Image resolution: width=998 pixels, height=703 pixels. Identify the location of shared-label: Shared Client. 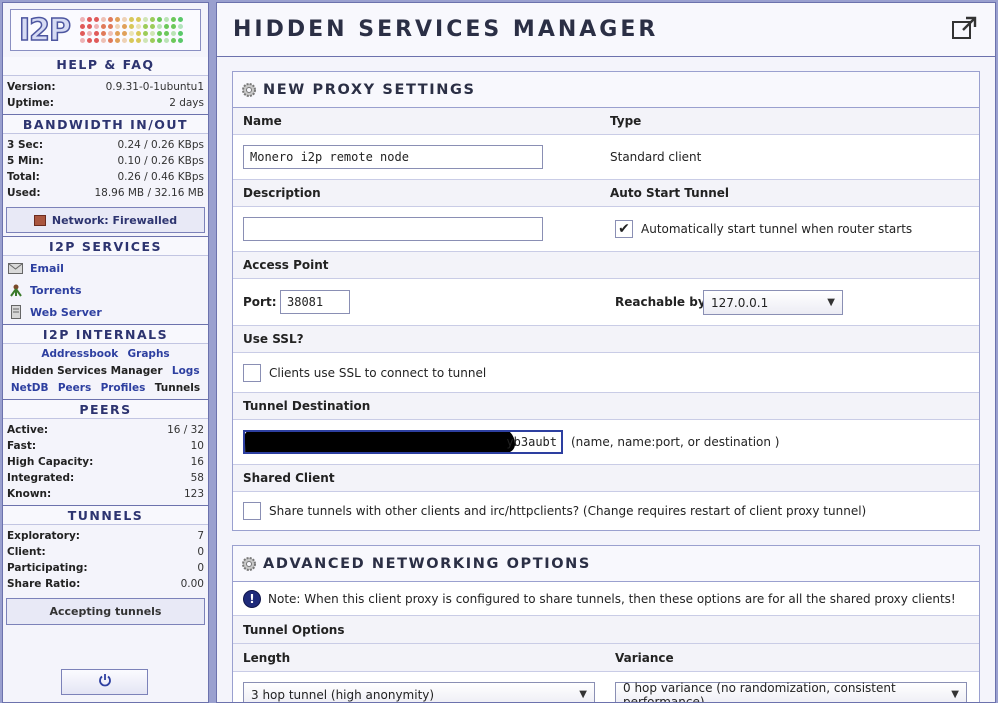
(289, 478).